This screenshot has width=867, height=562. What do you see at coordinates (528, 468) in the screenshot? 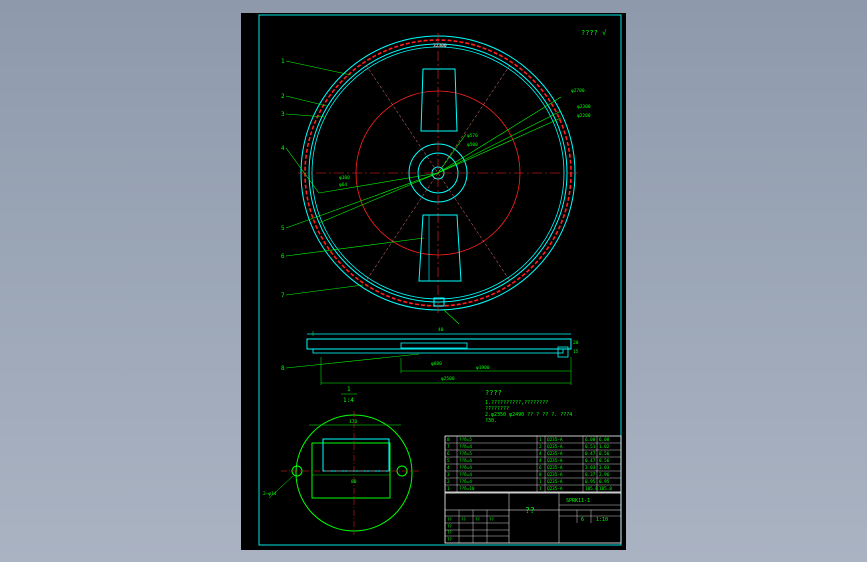
I see `parts-row: 4 ??δ=4 6 Q235-A 3.03 3.03` at bounding box center [528, 468].